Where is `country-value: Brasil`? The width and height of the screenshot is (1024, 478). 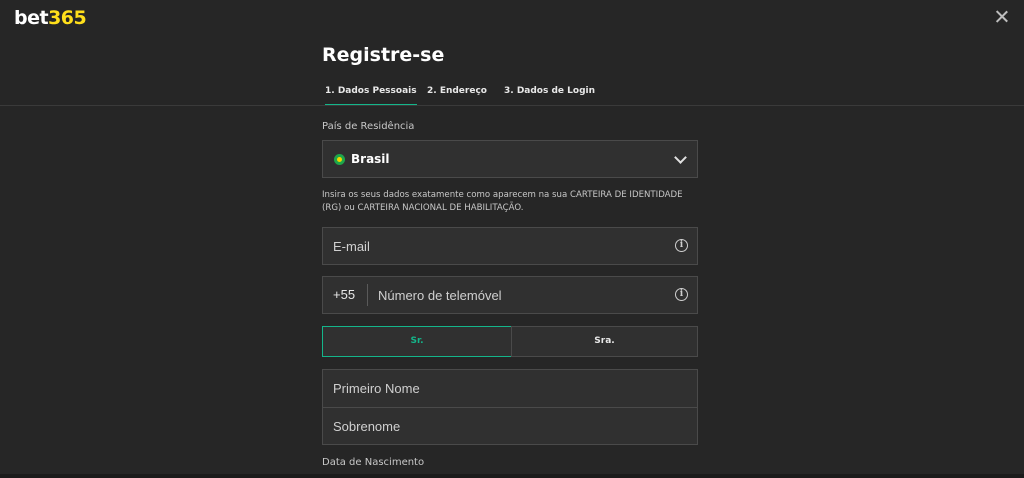
country-value: Brasil is located at coordinates (370, 159).